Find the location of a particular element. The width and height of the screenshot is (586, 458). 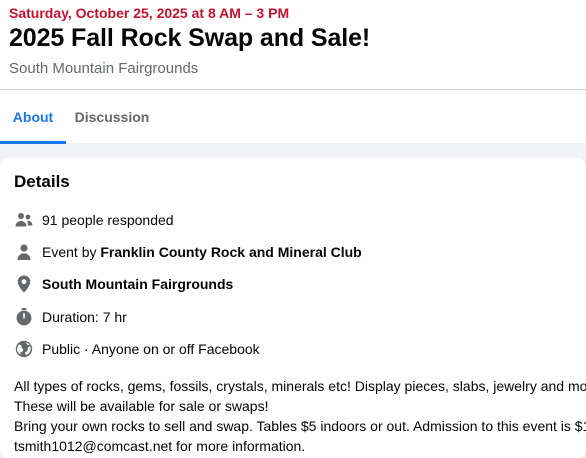

details-heading: Details is located at coordinates (42, 181).